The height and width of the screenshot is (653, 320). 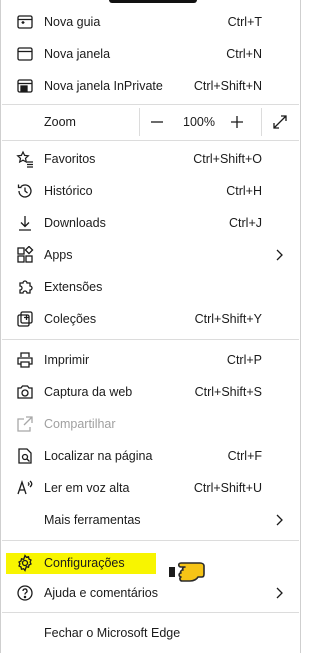 What do you see at coordinates (25, 360) in the screenshot?
I see `print-icon` at bounding box center [25, 360].